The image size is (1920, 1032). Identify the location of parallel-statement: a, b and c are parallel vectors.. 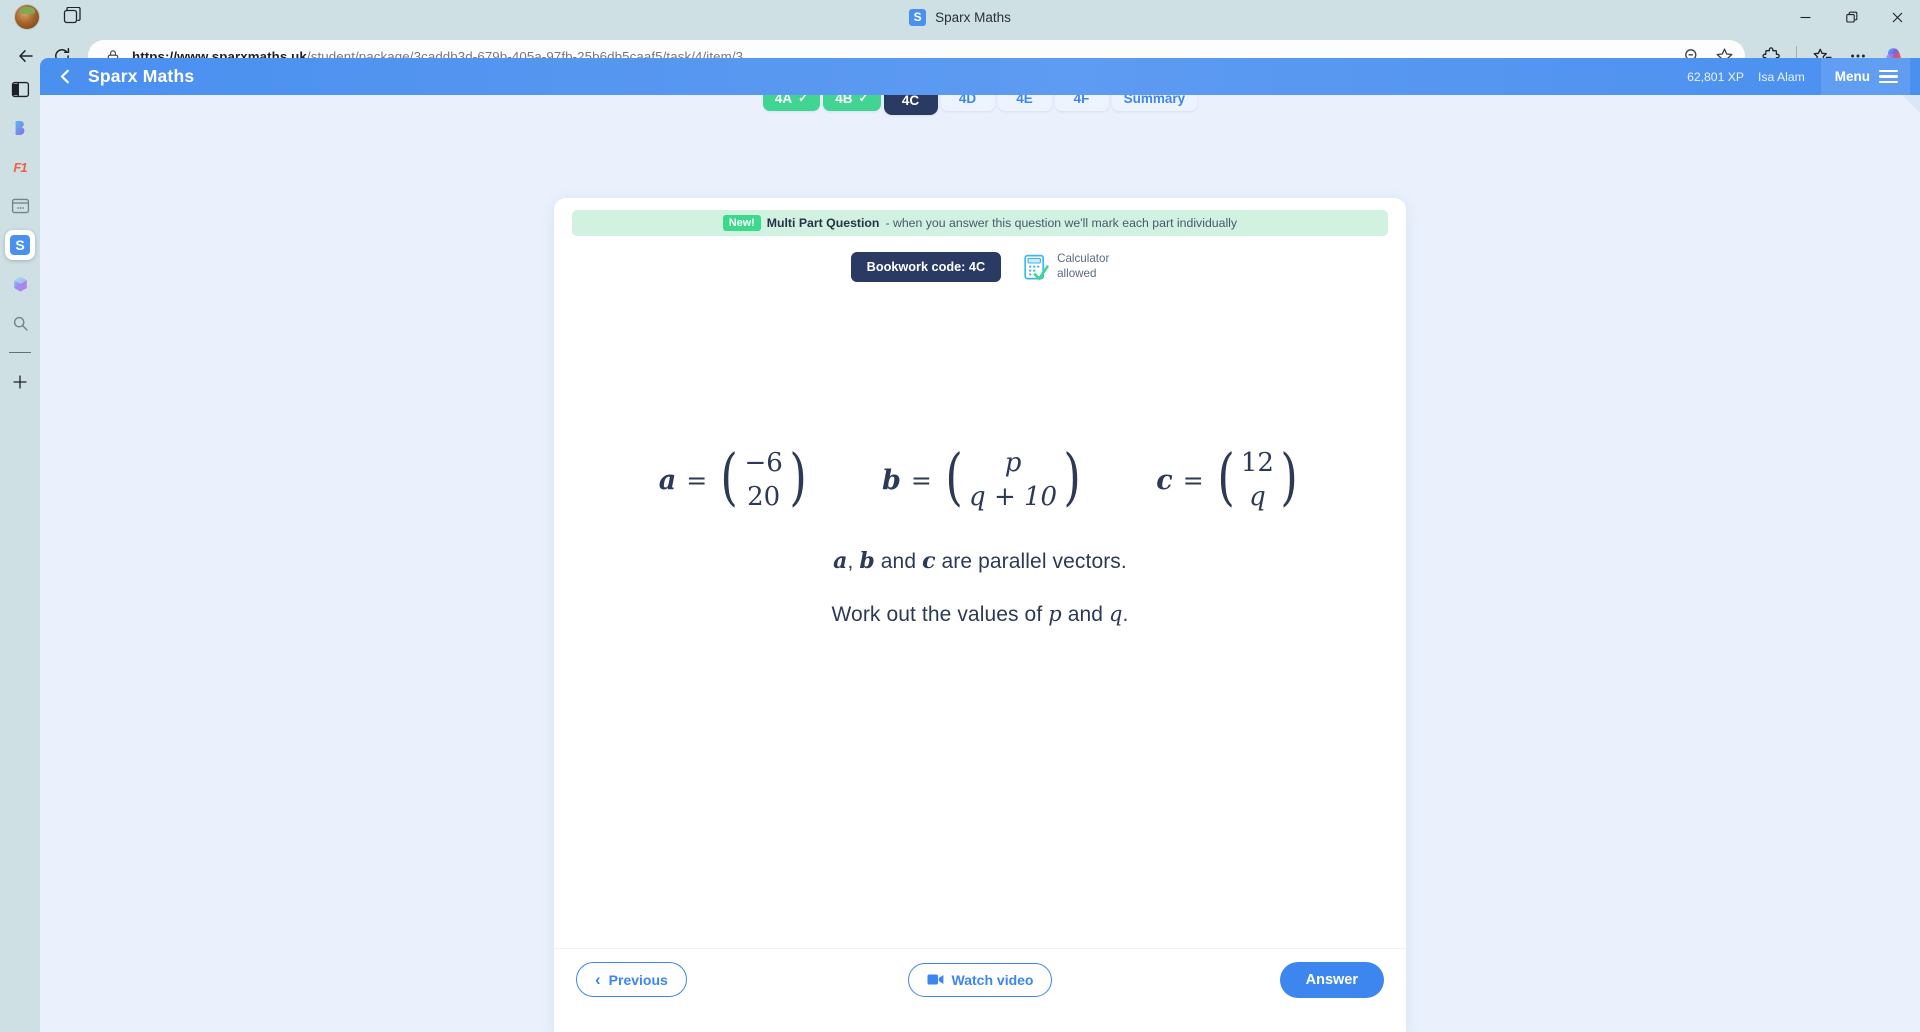
(980, 561).